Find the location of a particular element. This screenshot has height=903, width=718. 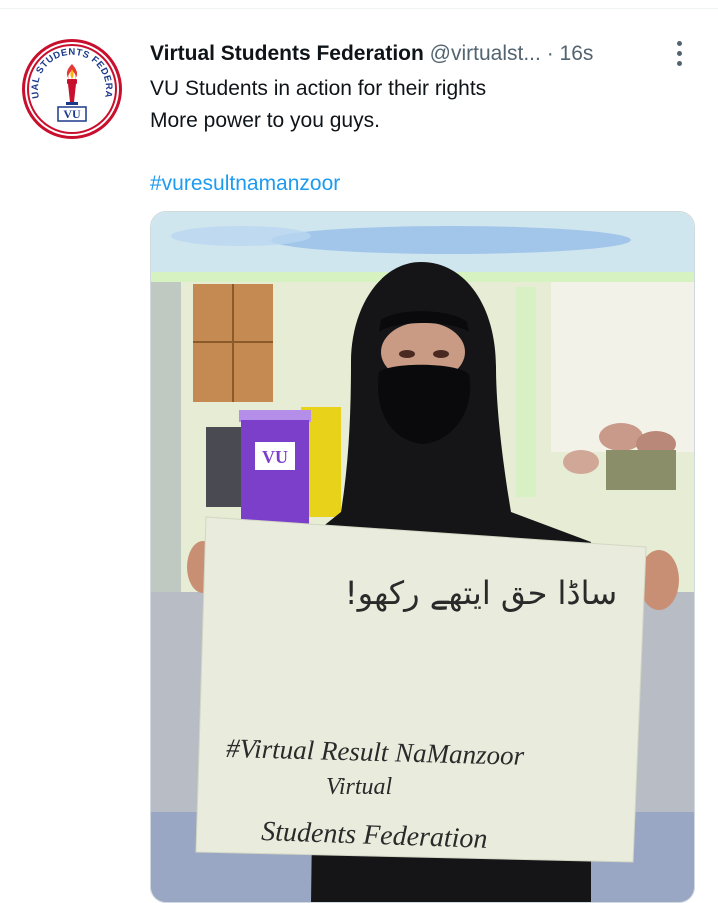

avatar: VIRTUAL STUDENTS FEDERATION VU is located at coordinates (72, 89).